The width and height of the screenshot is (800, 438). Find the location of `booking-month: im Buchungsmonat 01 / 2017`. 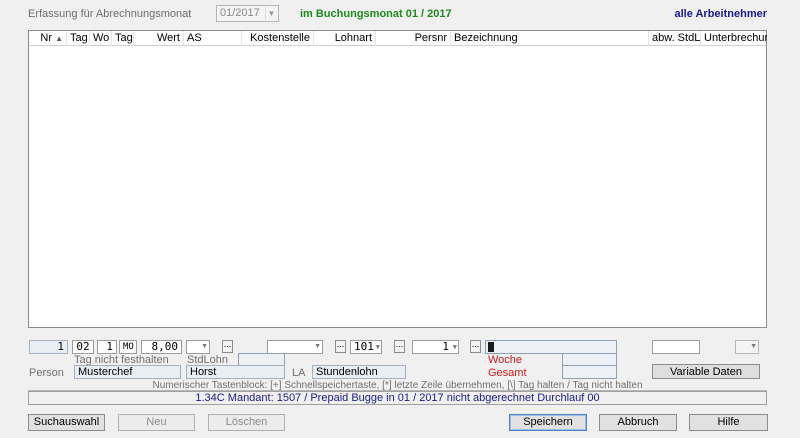

booking-month: im Buchungsmonat 01 / 2017 is located at coordinates (376, 14).